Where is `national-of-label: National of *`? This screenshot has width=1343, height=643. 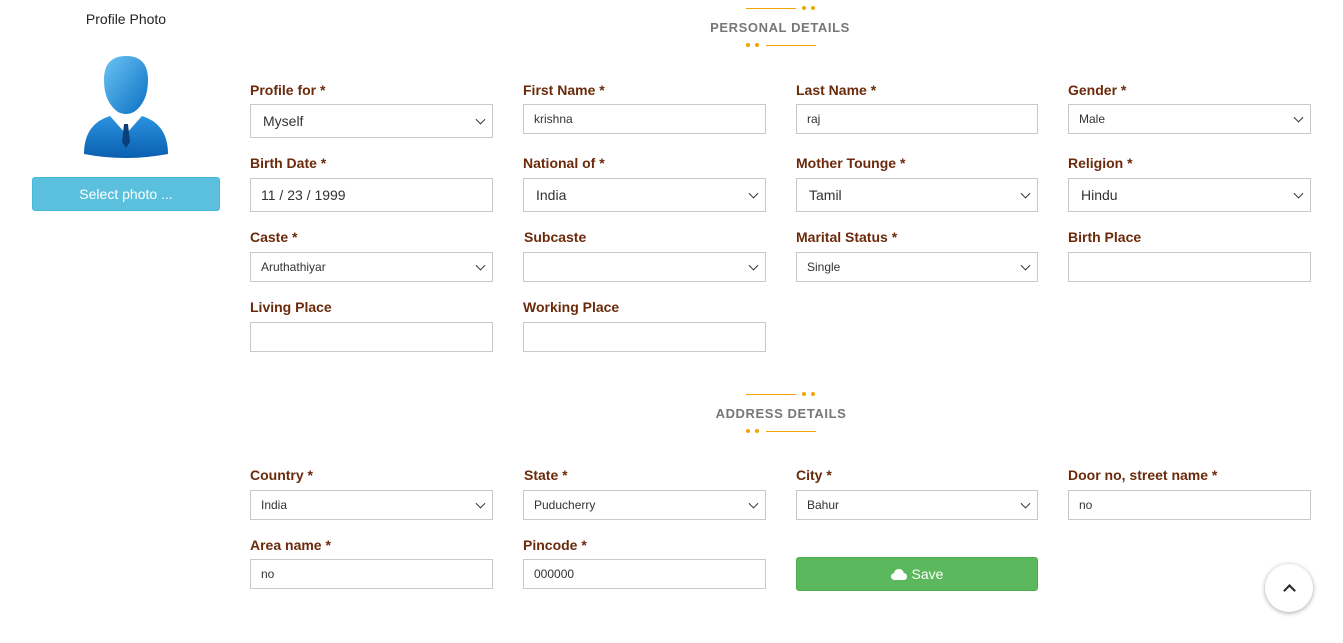
national-of-label: National of * is located at coordinates (564, 163).